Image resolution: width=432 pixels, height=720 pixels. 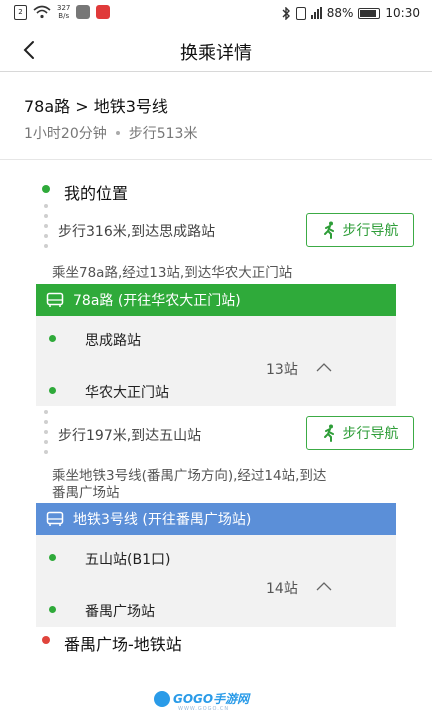 I want to click on subway-line-header: 地铁3号线 (开往番禺广场站), so click(x=216, y=519).